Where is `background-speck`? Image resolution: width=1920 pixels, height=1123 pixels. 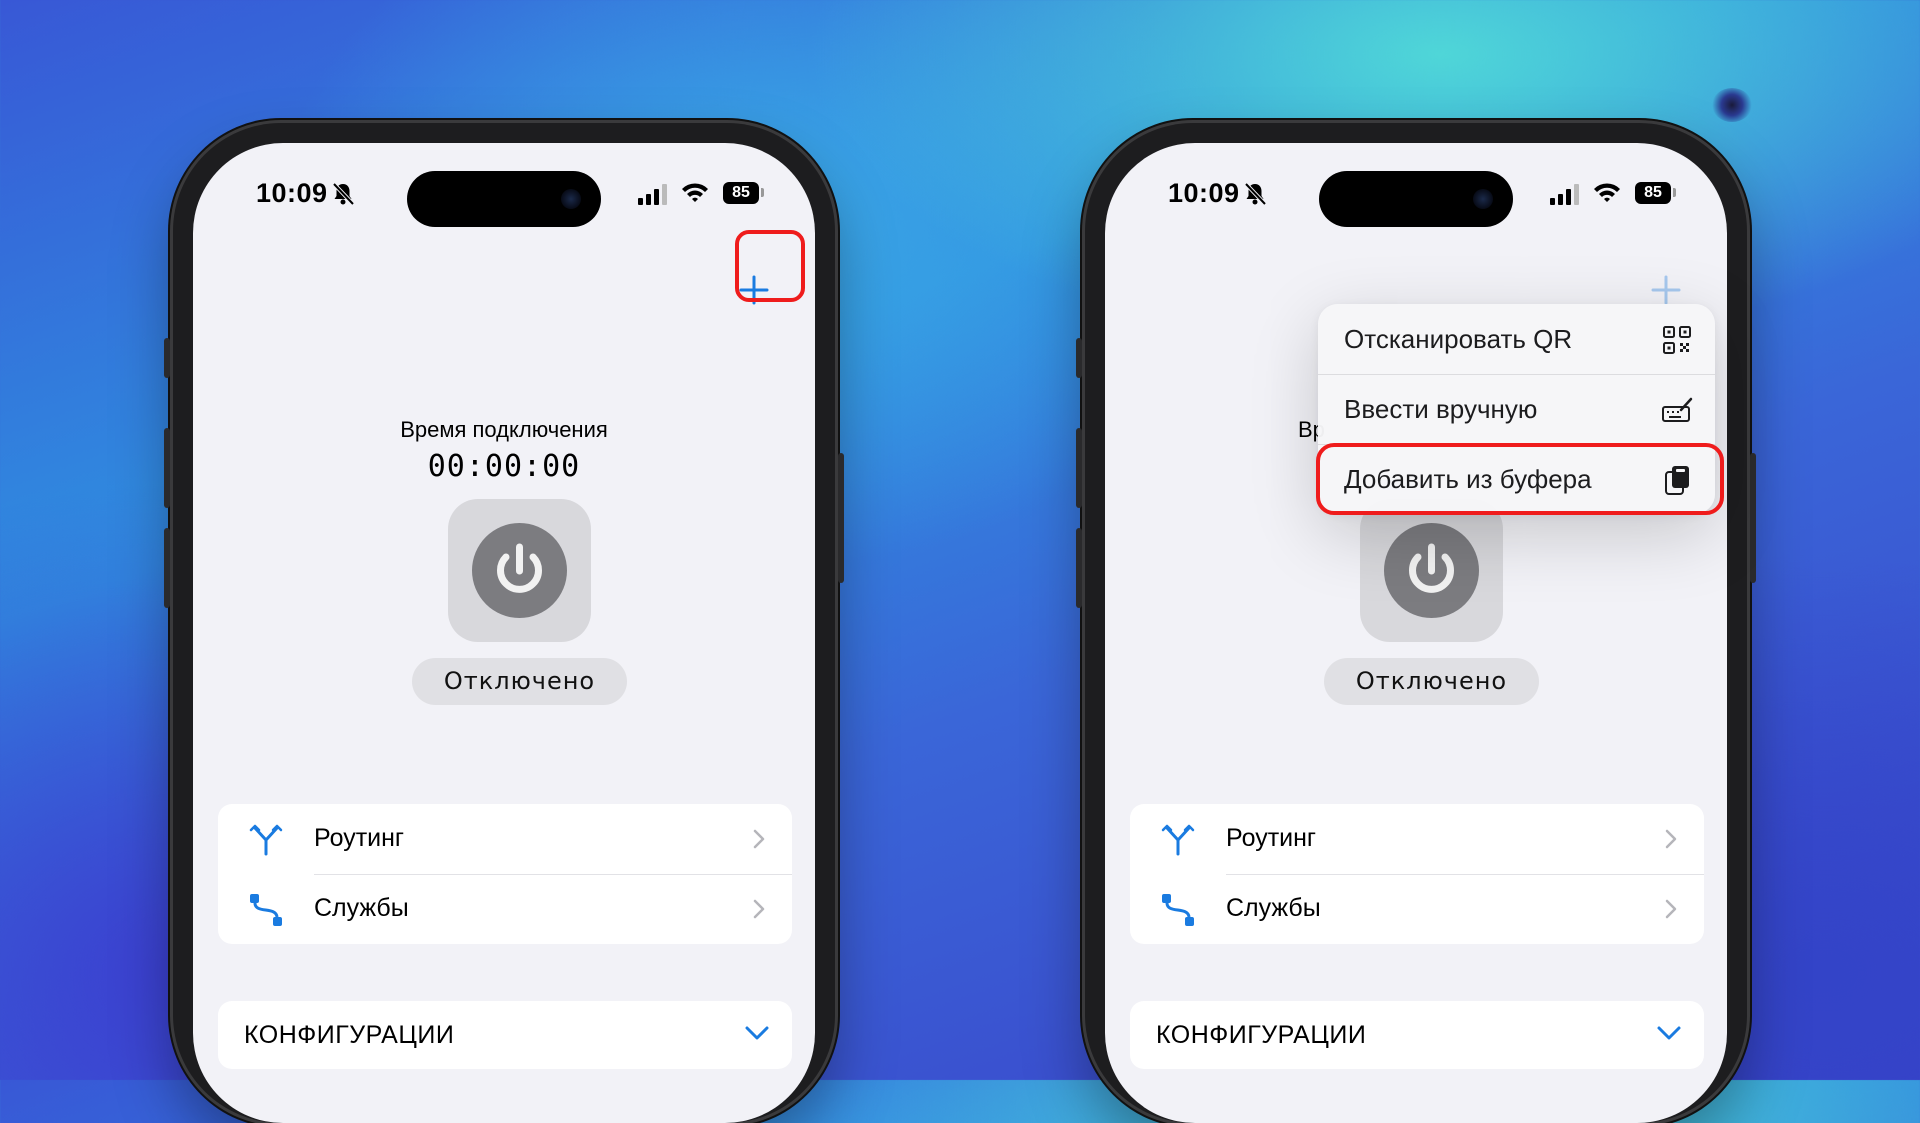 background-speck is located at coordinates (1732, 105).